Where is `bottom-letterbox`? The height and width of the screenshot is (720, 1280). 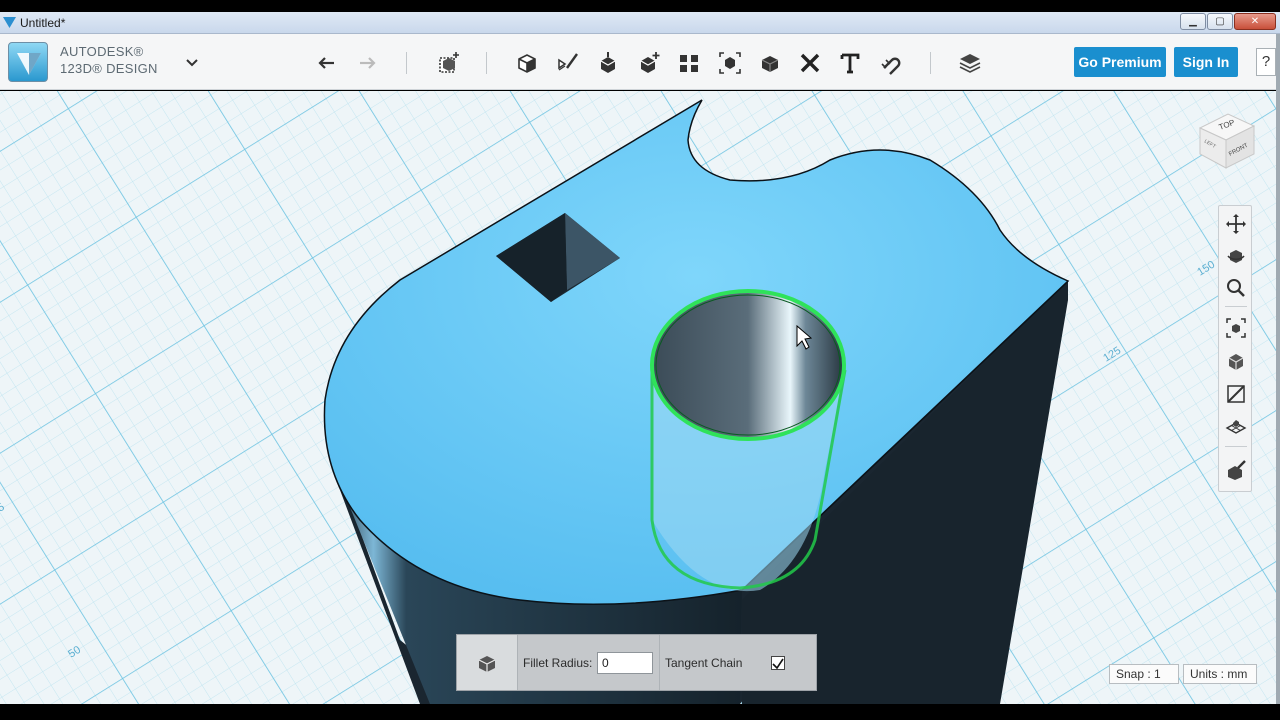 bottom-letterbox is located at coordinates (640, 712).